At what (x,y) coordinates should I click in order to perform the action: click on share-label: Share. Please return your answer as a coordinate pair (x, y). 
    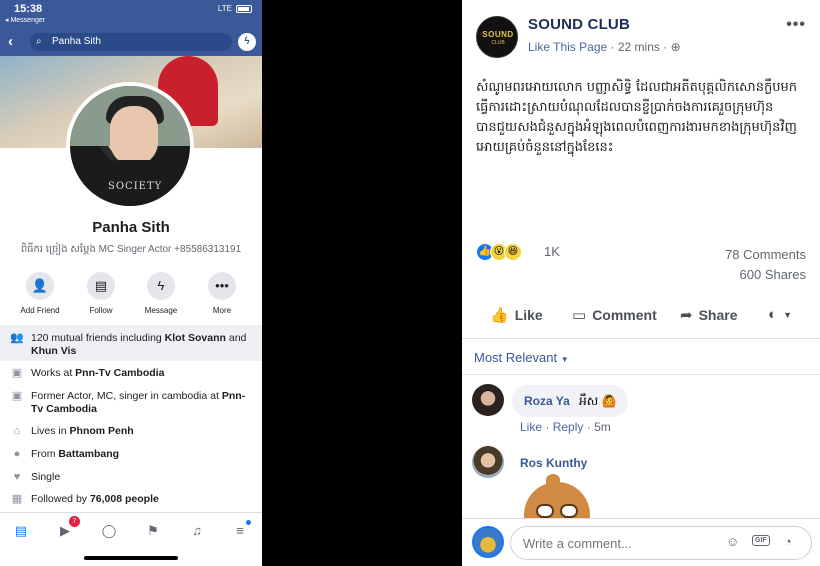
    Looking at the image, I should click on (718, 315).